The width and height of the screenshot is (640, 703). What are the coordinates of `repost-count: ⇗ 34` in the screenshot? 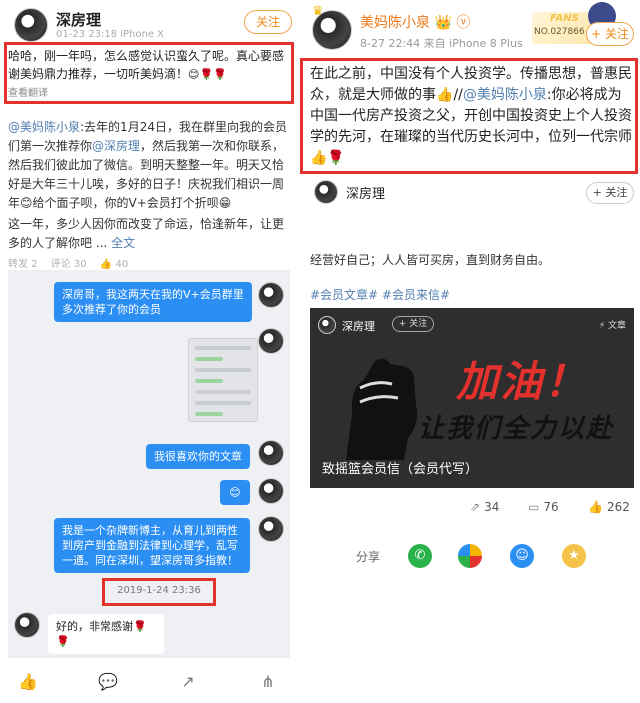 It's located at (484, 507).